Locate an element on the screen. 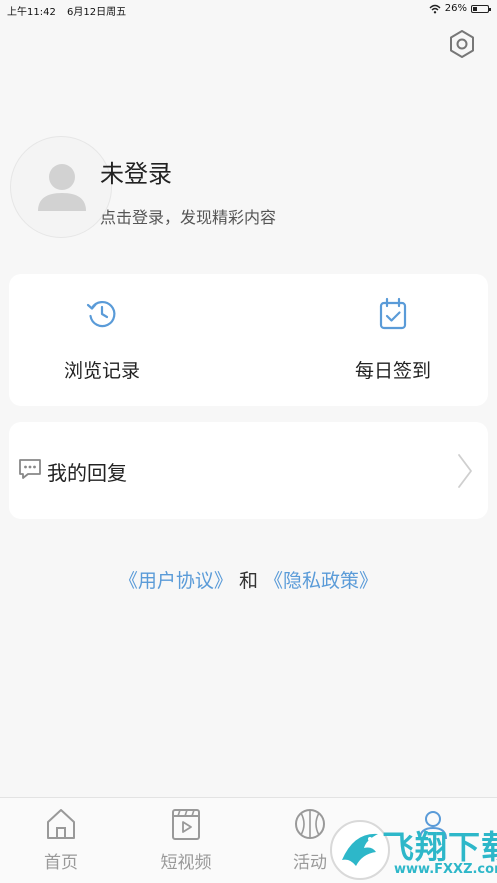  status-time: 上午11:42 is located at coordinates (31, 12).